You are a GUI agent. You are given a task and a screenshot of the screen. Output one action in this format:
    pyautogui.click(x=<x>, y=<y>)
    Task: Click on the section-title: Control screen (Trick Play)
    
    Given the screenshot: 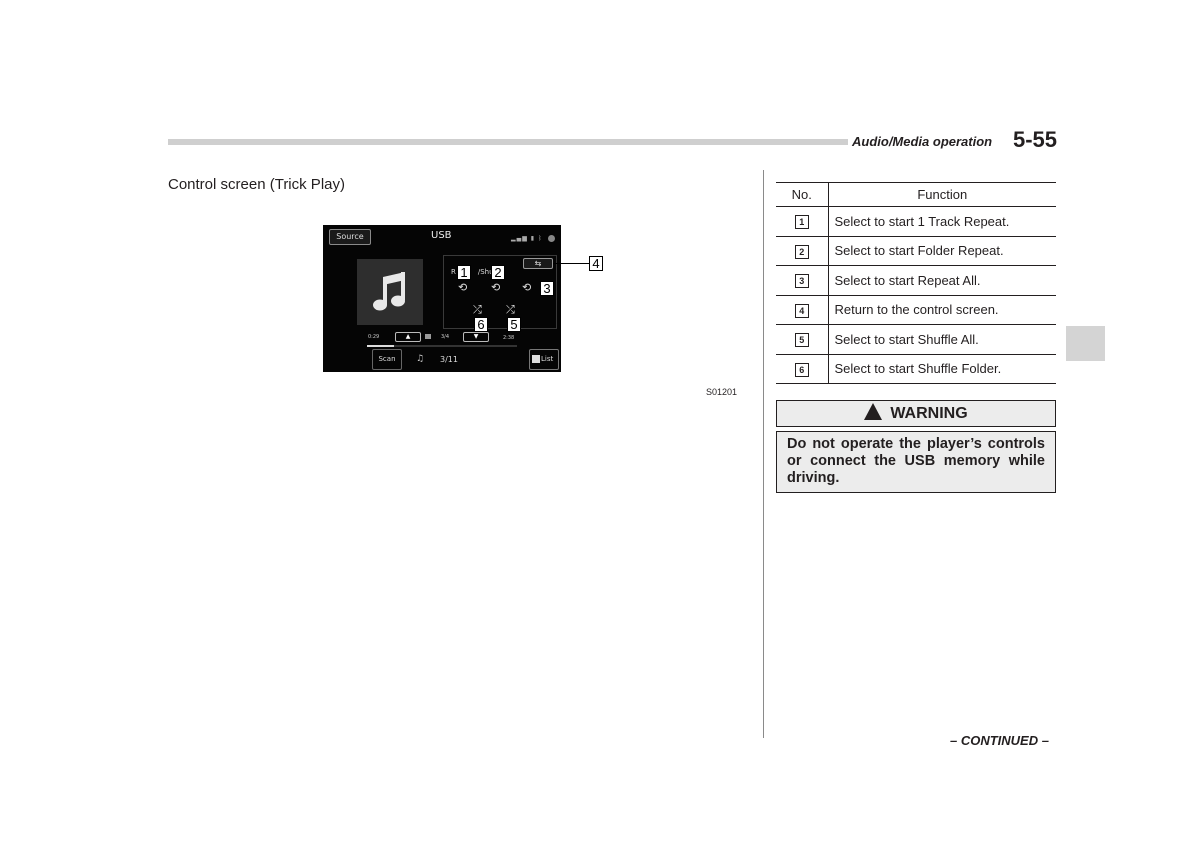 What is the action you would take?
    pyautogui.click(x=256, y=184)
    